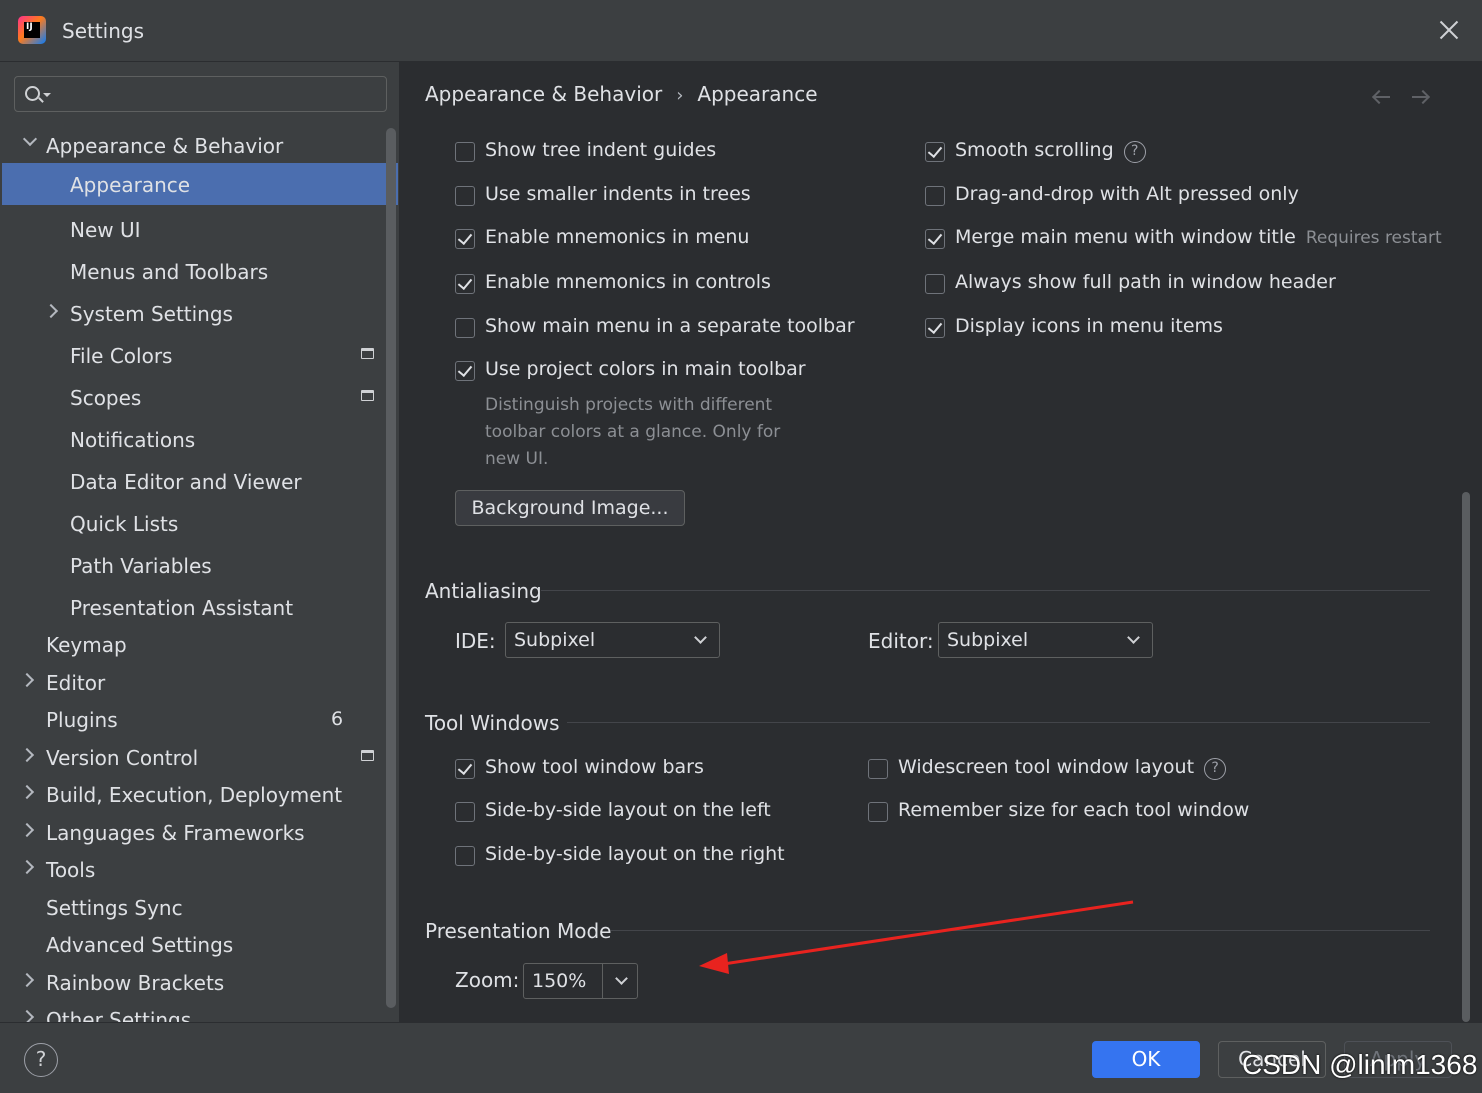 This screenshot has height=1093, width=1482. Describe the element at coordinates (199, 229) in the screenshot. I see `sidebar-item-new-ui: New UI` at that location.